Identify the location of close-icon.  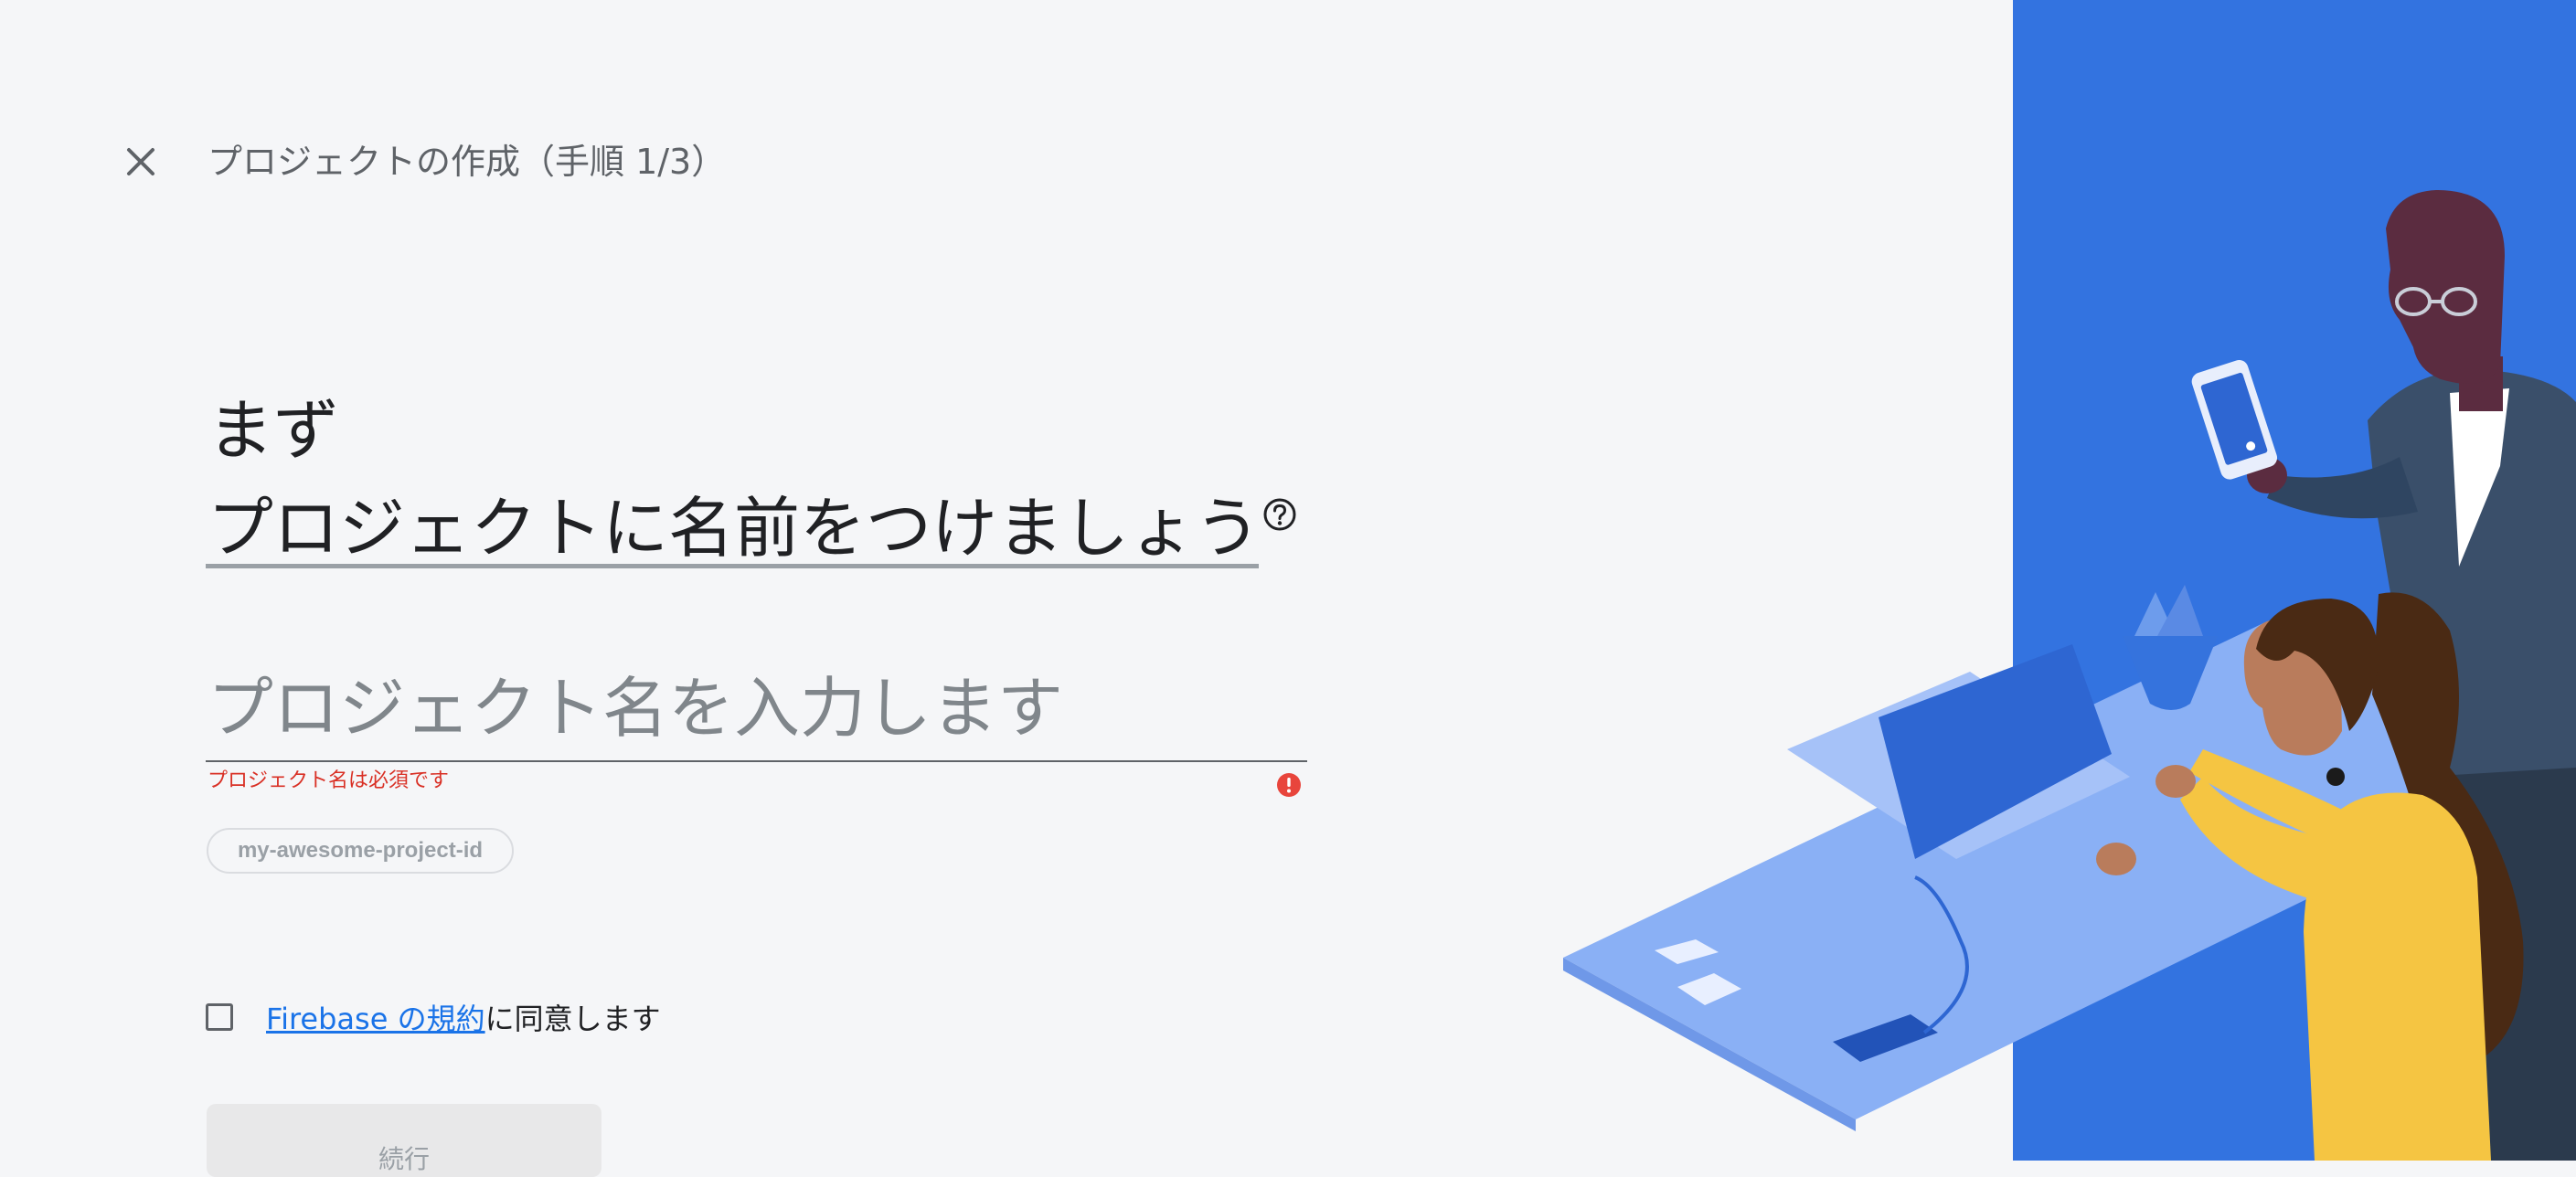
(140, 162).